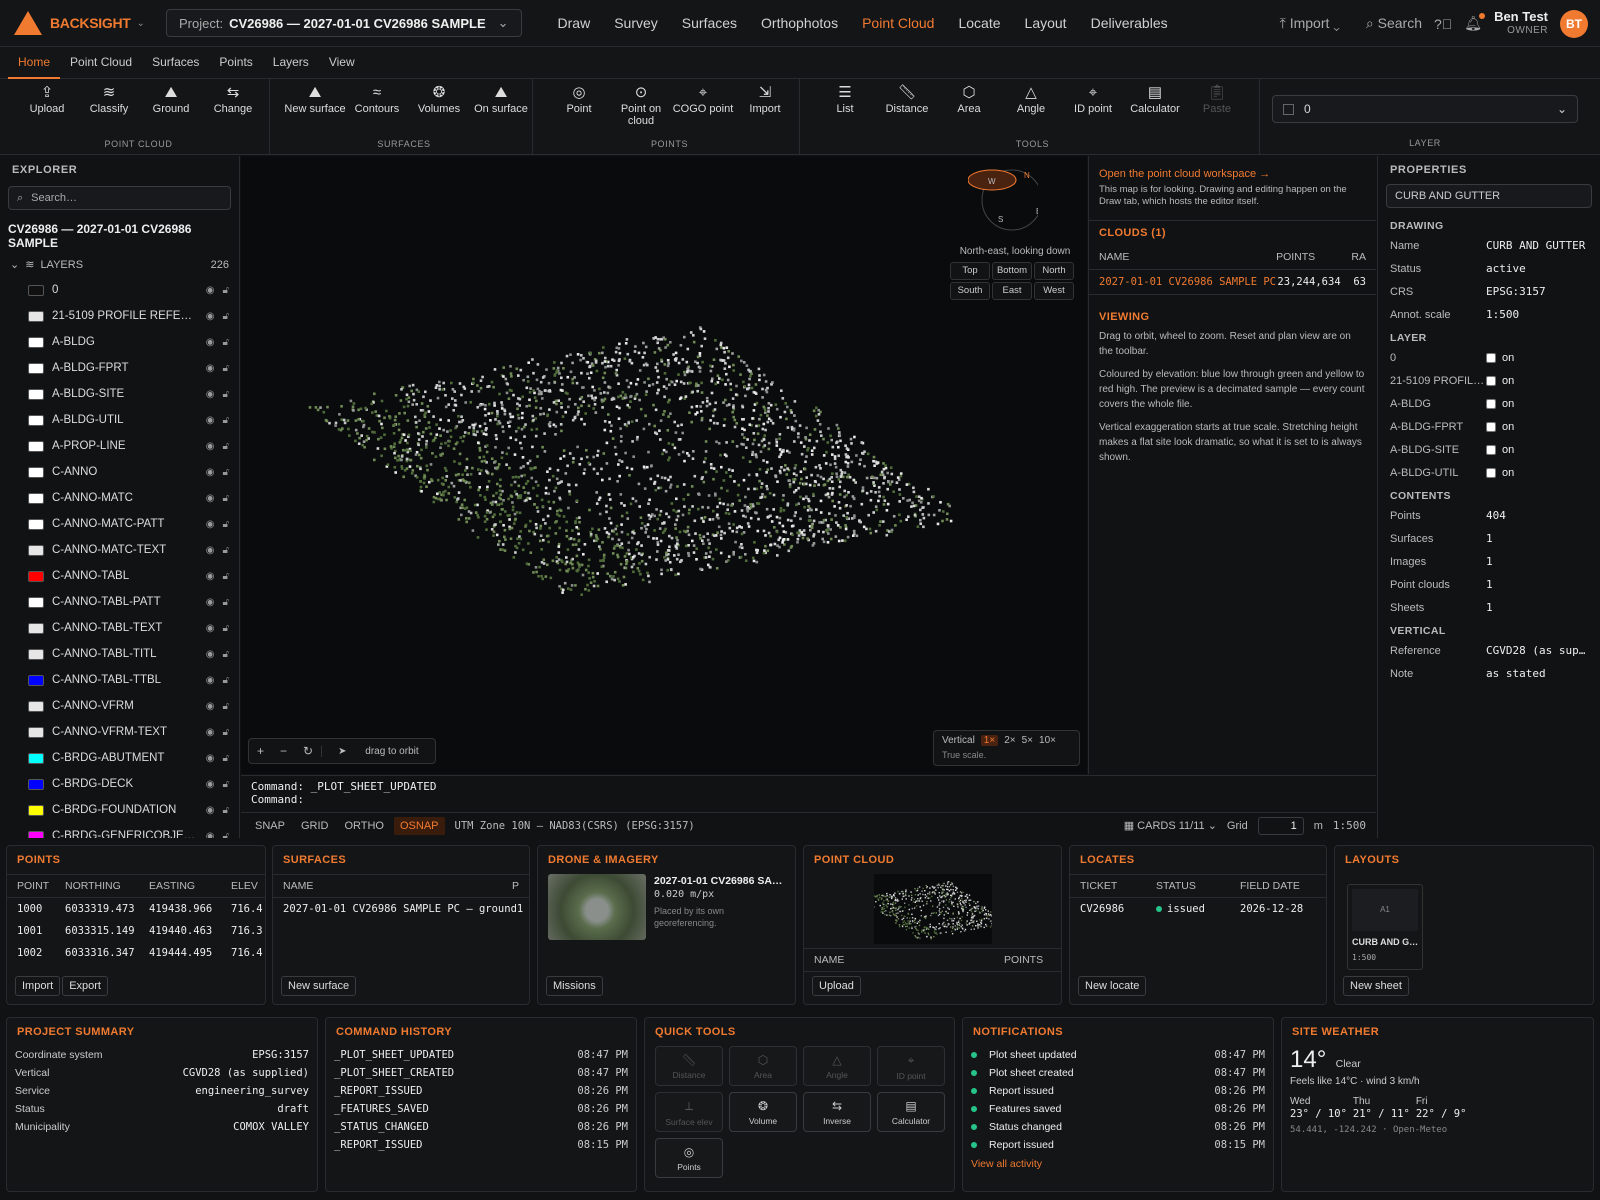 The image size is (1600, 1200). Describe the element at coordinates (1394, 23) in the screenshot. I see `search-button: ⌕ Search` at that location.